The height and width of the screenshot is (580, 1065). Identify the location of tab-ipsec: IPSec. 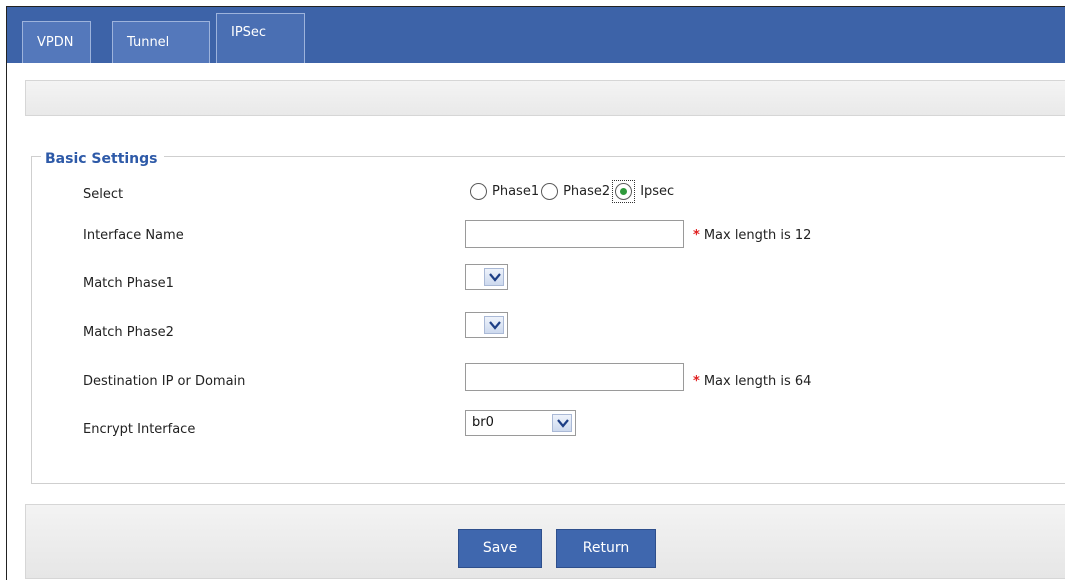
(260, 38).